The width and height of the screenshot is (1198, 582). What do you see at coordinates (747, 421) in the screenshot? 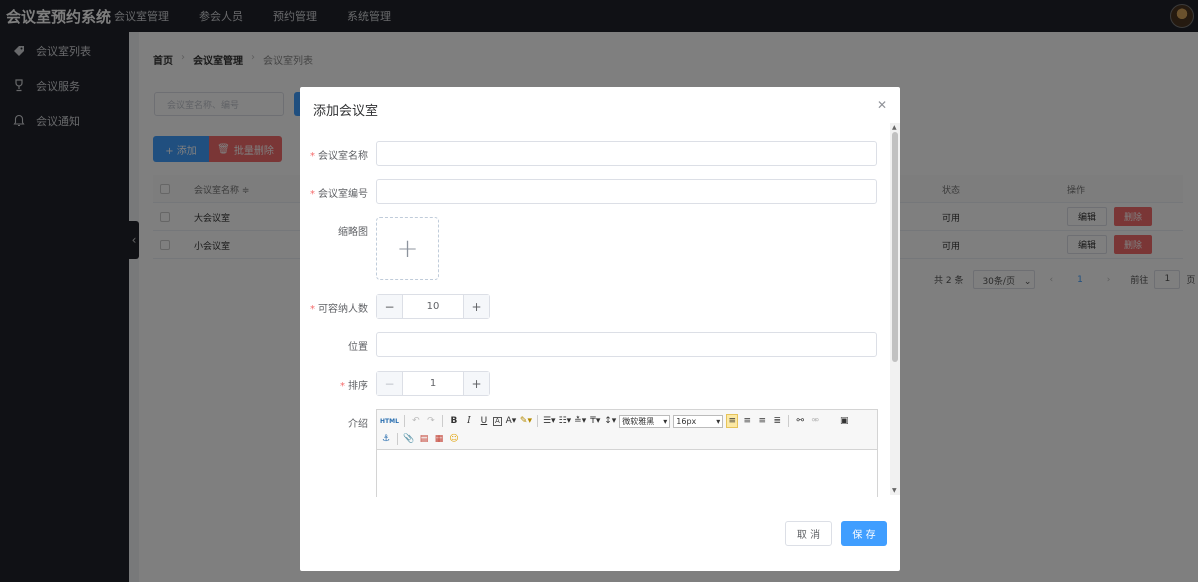
I see `align-center-icon: ≡` at bounding box center [747, 421].